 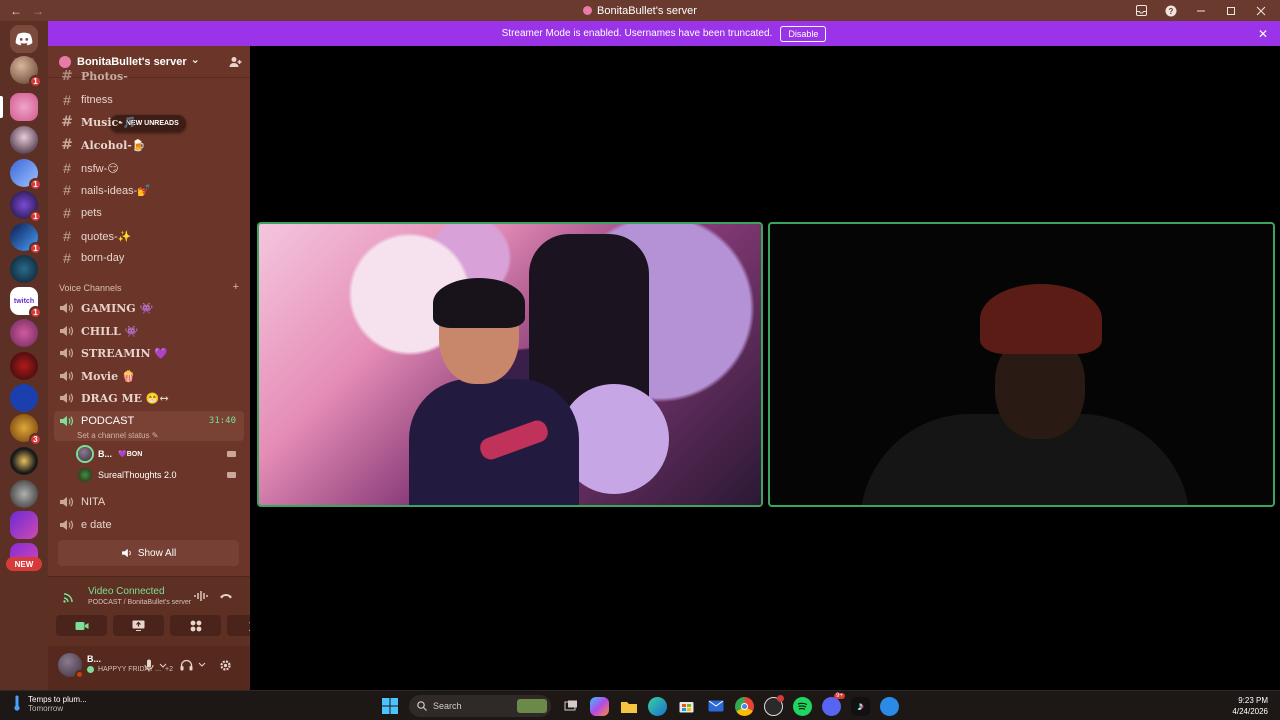 What do you see at coordinates (802, 706) in the screenshot?
I see `spotify-icon` at bounding box center [802, 706].